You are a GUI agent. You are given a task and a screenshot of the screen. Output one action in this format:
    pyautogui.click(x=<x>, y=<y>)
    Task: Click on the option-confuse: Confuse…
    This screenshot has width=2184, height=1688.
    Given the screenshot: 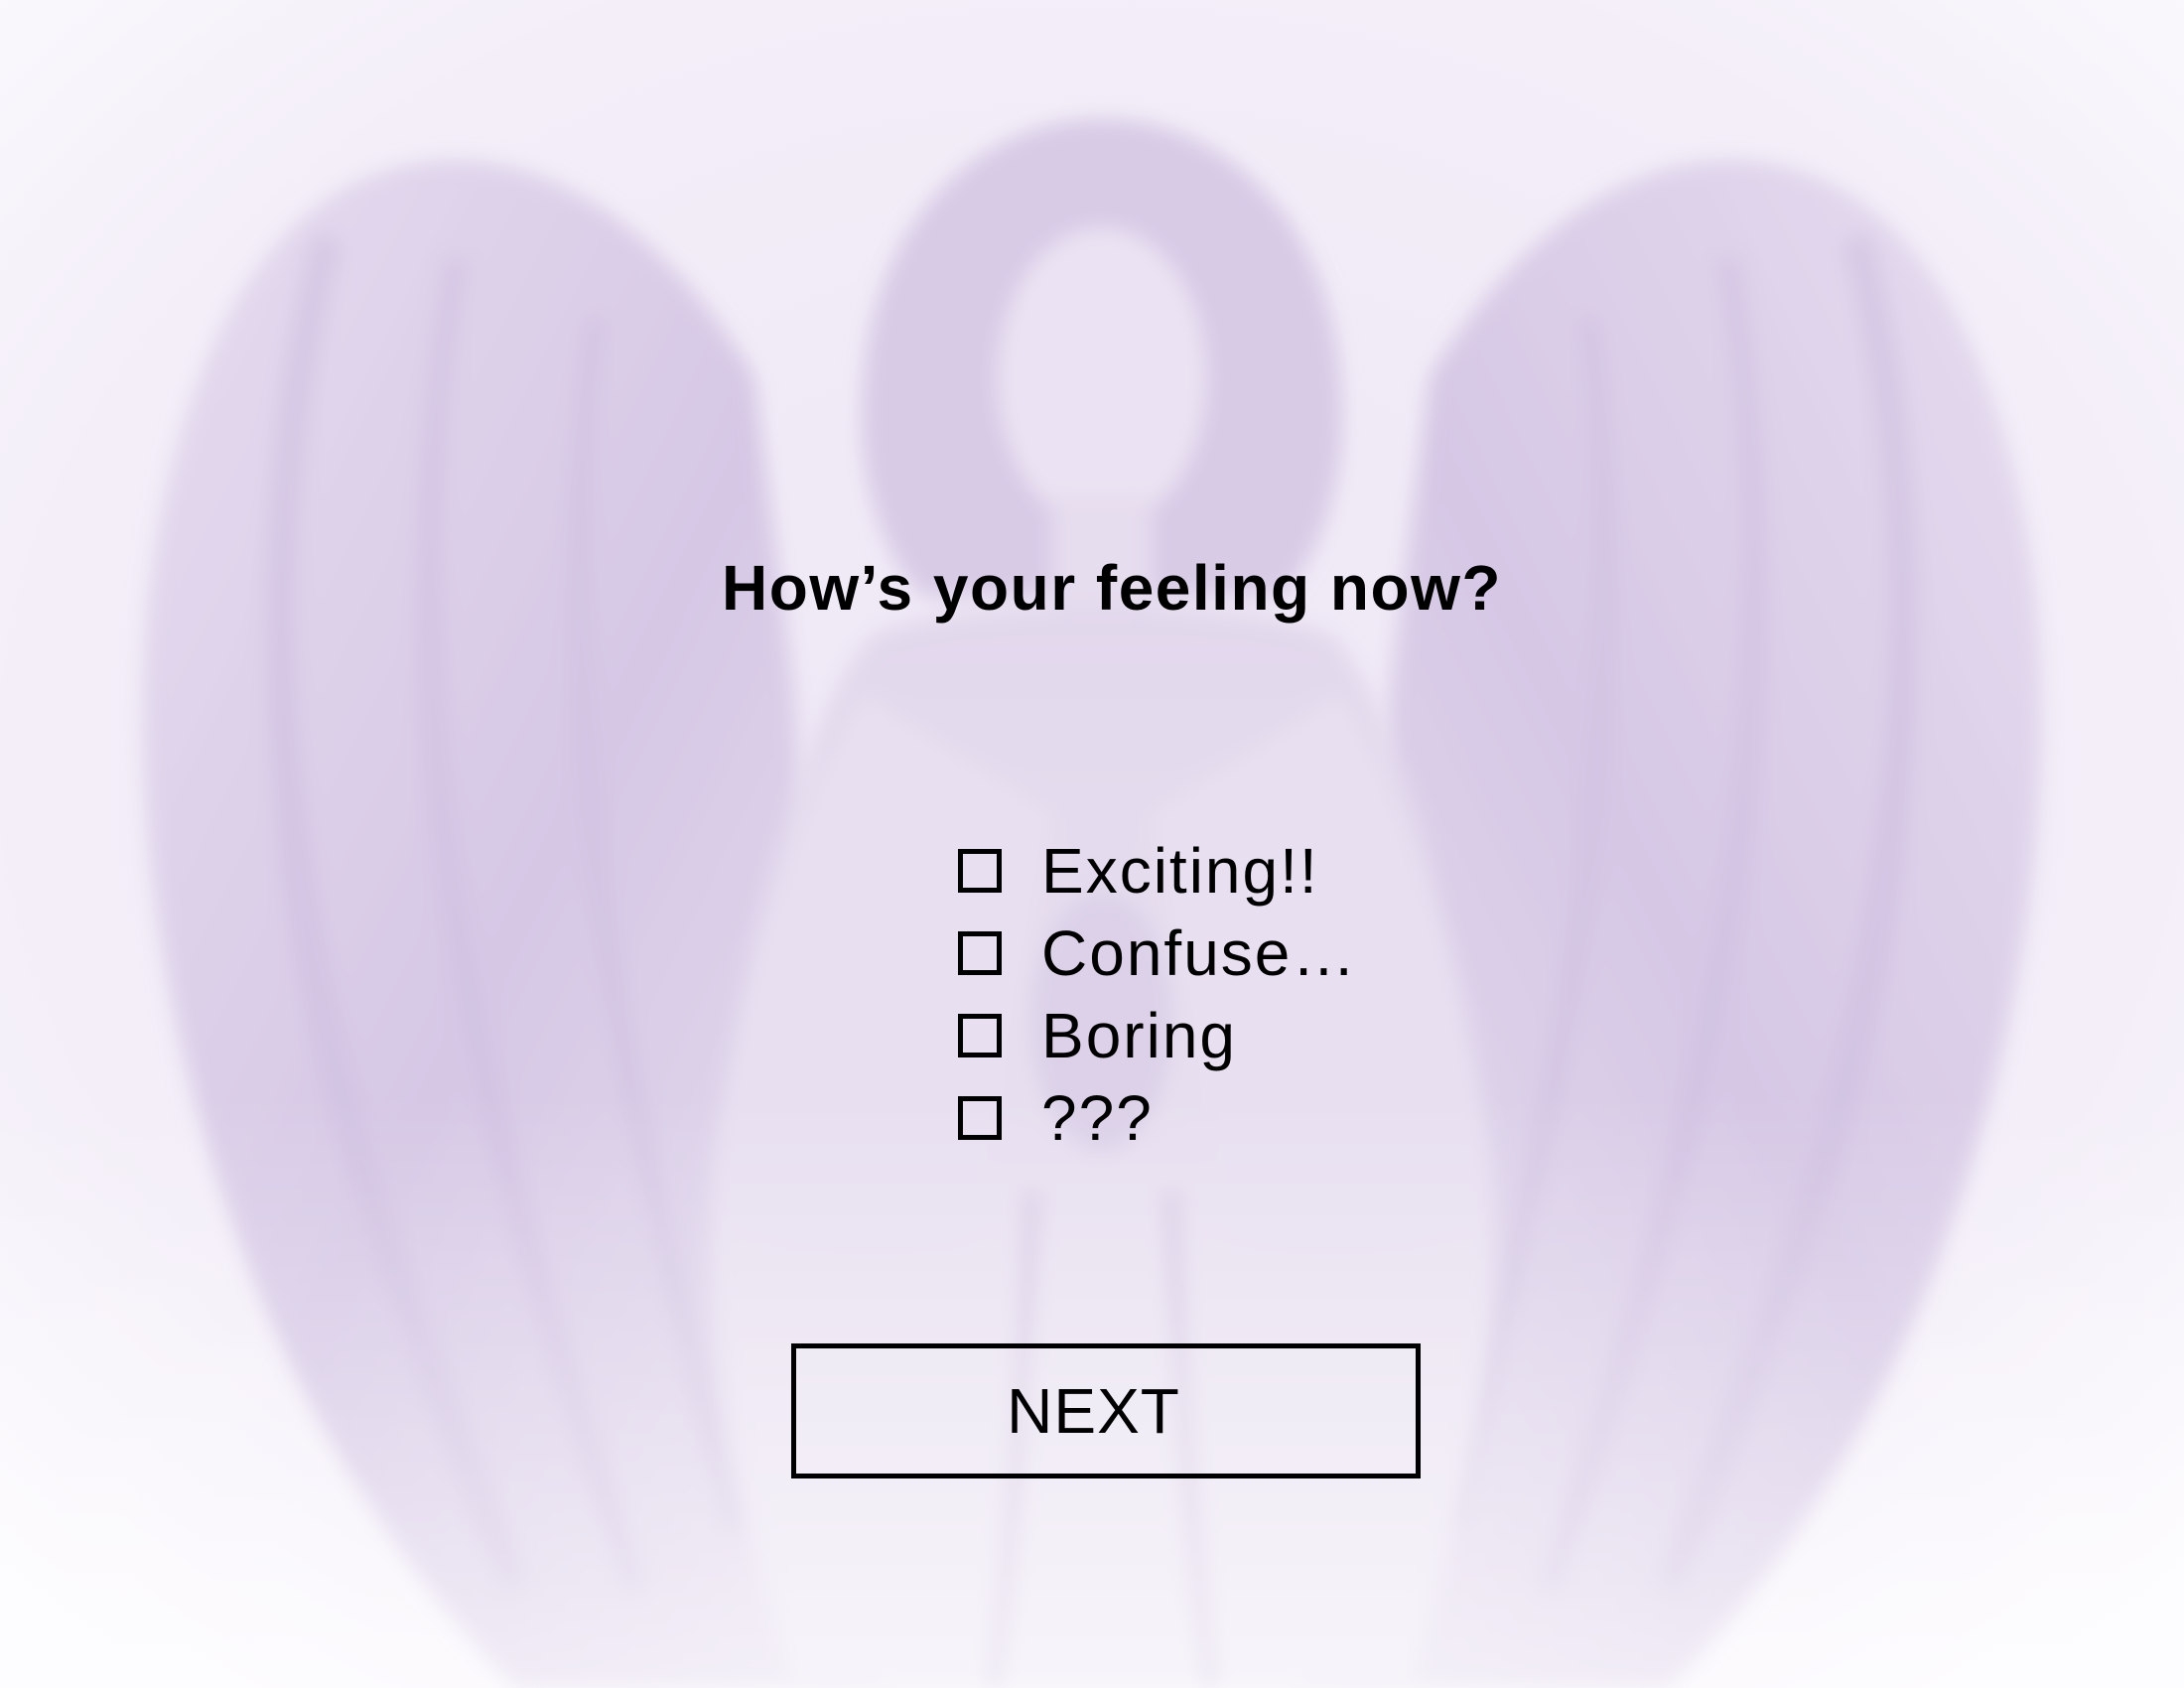 What is the action you would take?
    pyautogui.click(x=1157, y=953)
    